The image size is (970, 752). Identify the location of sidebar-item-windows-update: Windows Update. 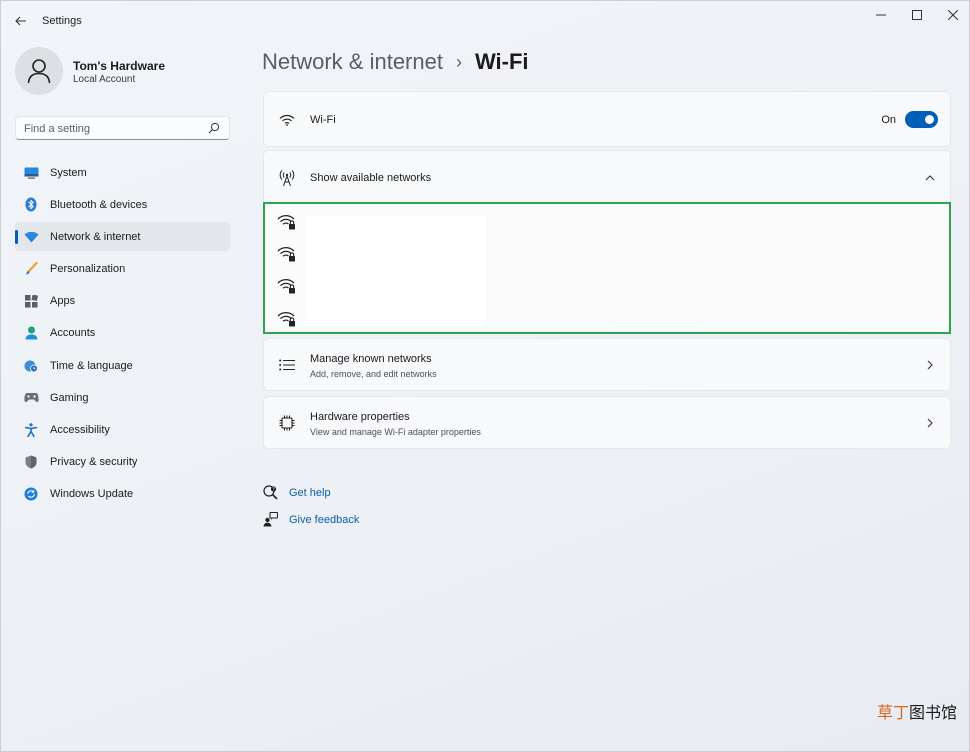
(122, 494).